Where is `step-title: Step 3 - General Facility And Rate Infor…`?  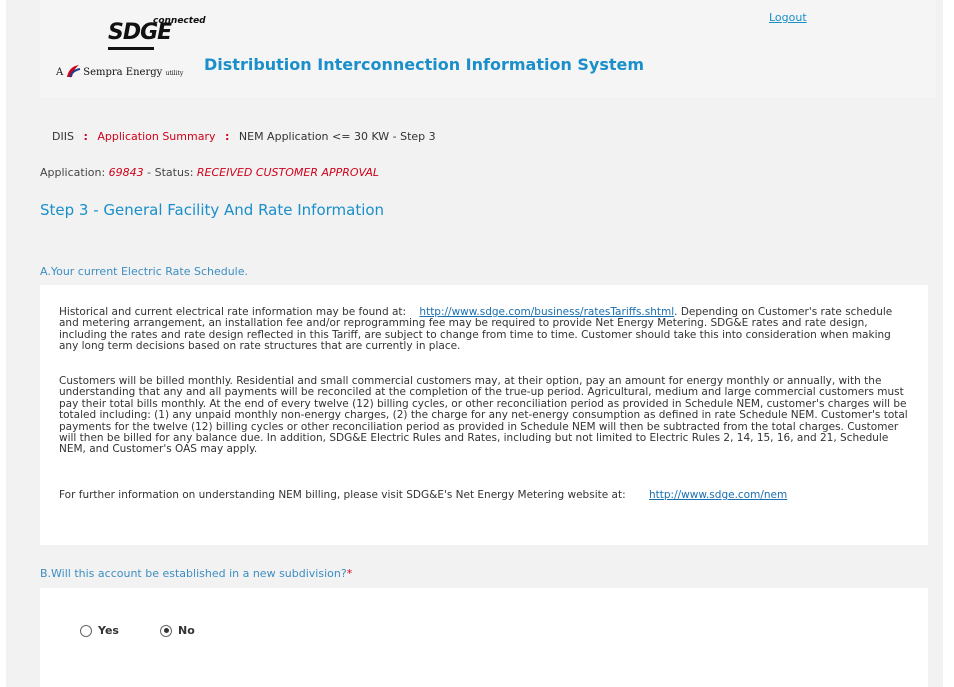 step-title: Step 3 - General Facility And Rate Infor… is located at coordinates (212, 210).